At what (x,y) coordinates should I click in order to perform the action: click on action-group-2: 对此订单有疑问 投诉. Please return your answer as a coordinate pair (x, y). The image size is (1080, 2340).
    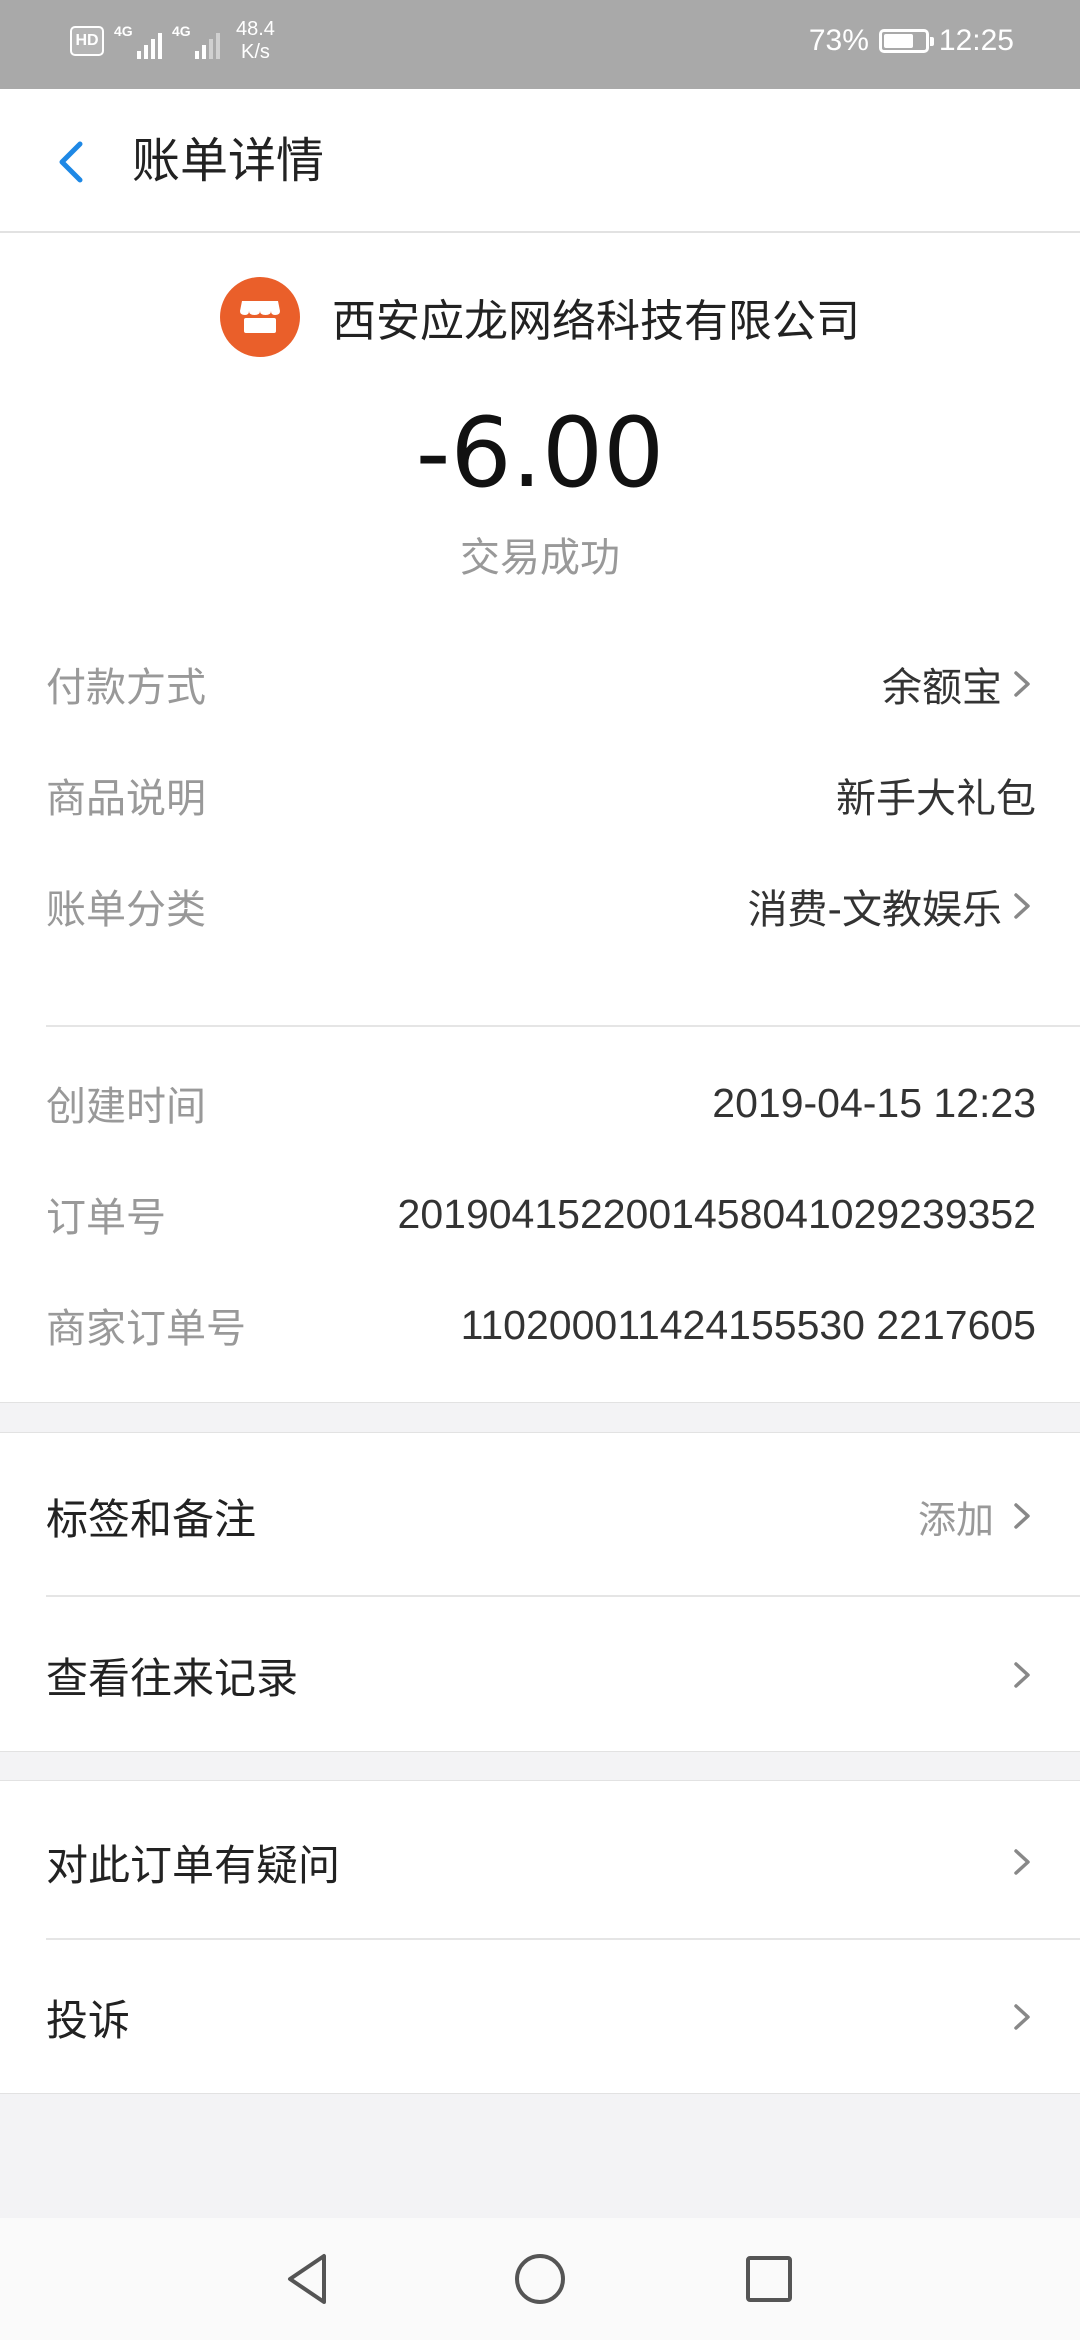
    Looking at the image, I should click on (540, 1937).